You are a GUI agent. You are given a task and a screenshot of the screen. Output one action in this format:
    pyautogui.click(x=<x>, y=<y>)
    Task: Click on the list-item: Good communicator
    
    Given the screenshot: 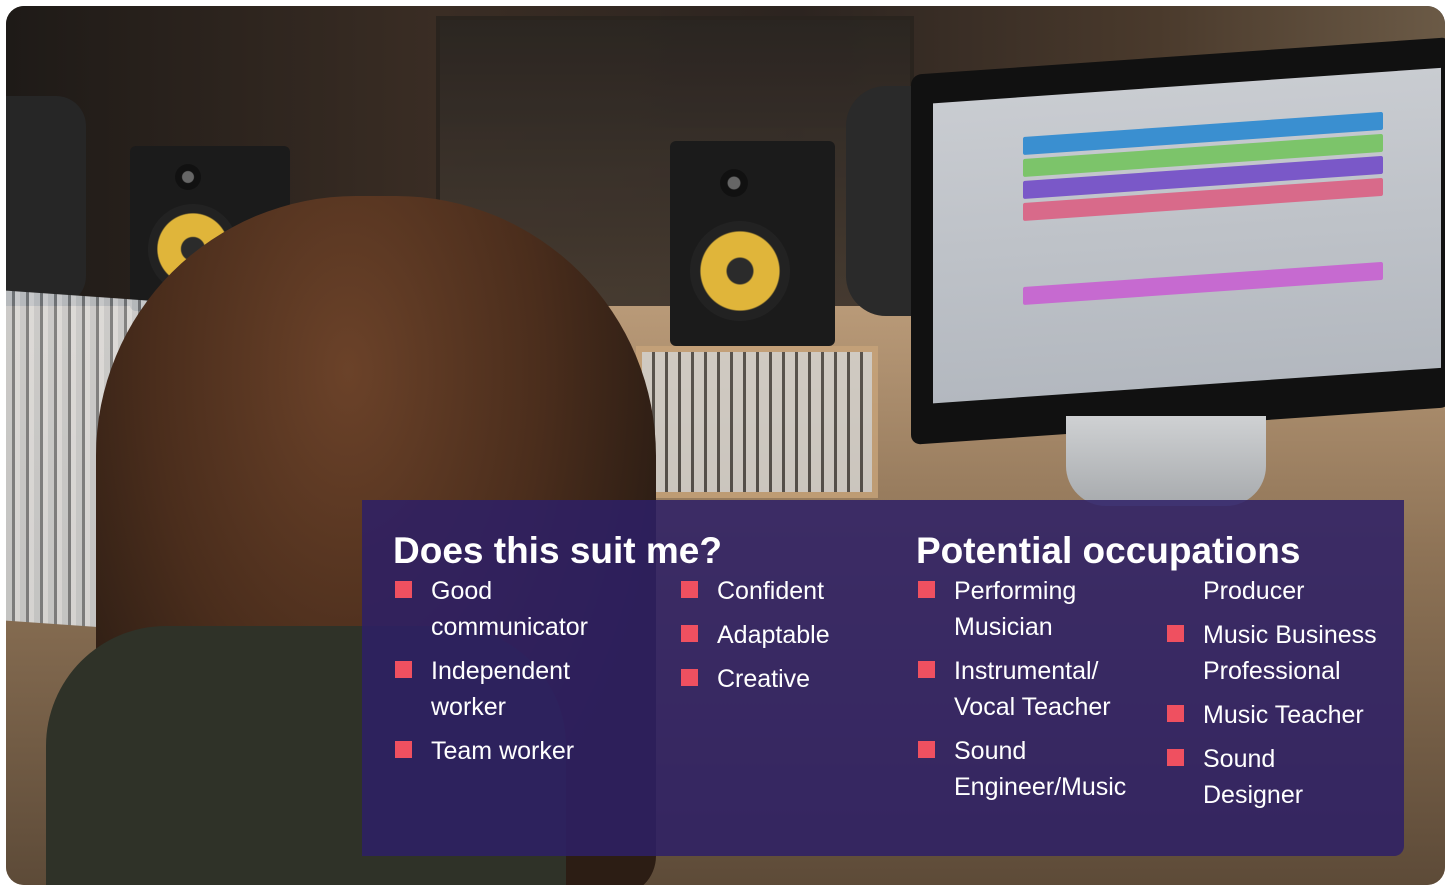 What is the action you would take?
    pyautogui.click(x=520, y=609)
    